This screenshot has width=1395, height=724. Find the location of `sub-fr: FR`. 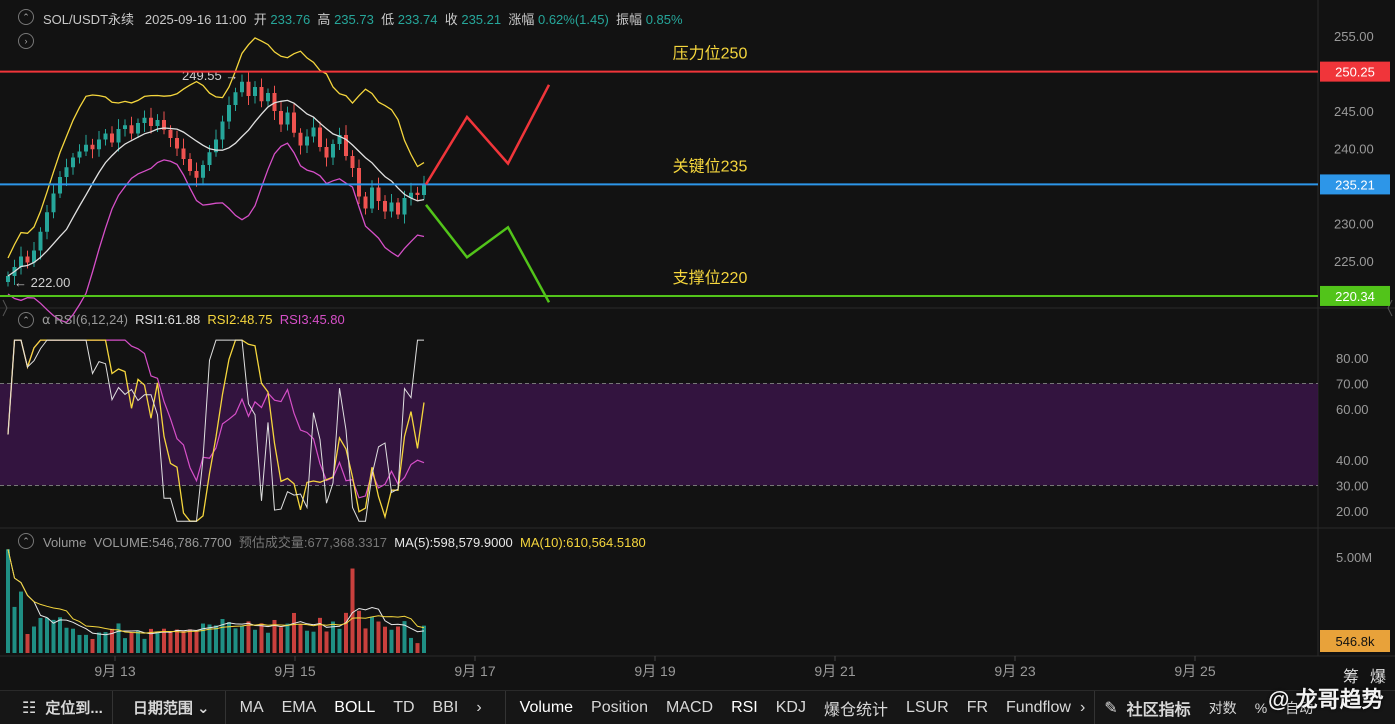

sub-fr: FR is located at coordinates (977, 708).